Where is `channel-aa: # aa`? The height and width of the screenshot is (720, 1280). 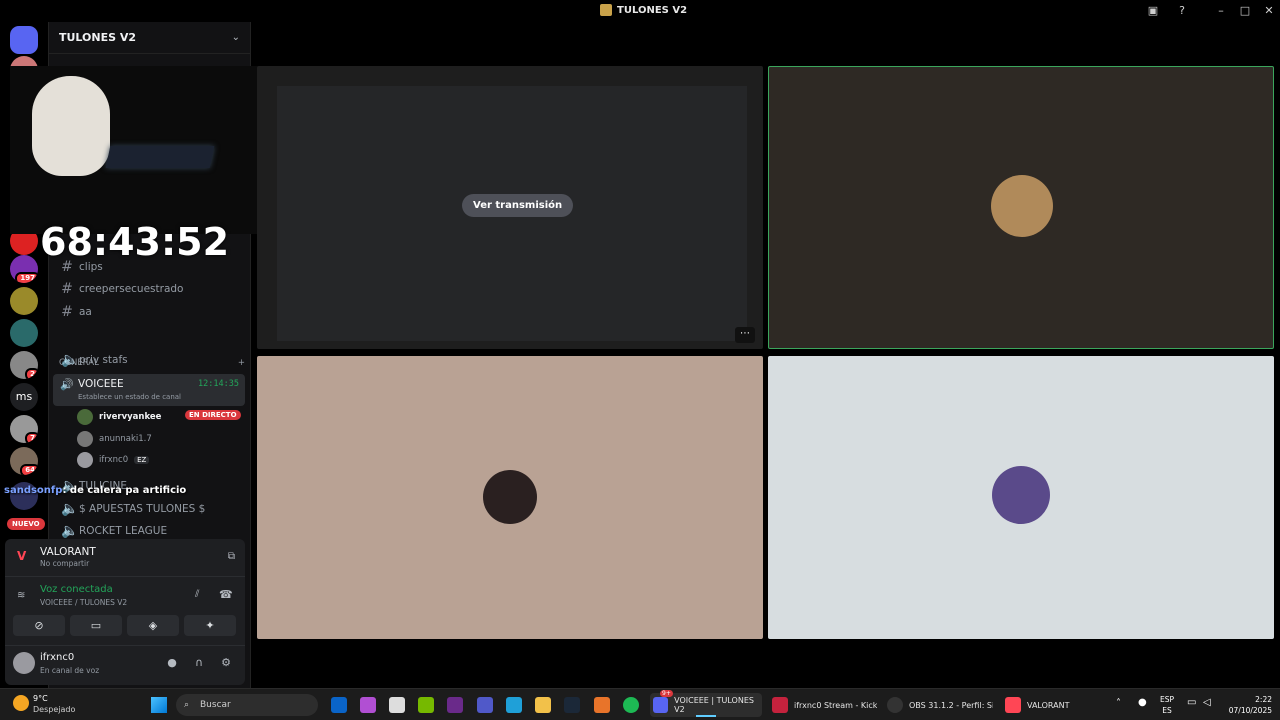 channel-aa: # aa is located at coordinates (151, 312).